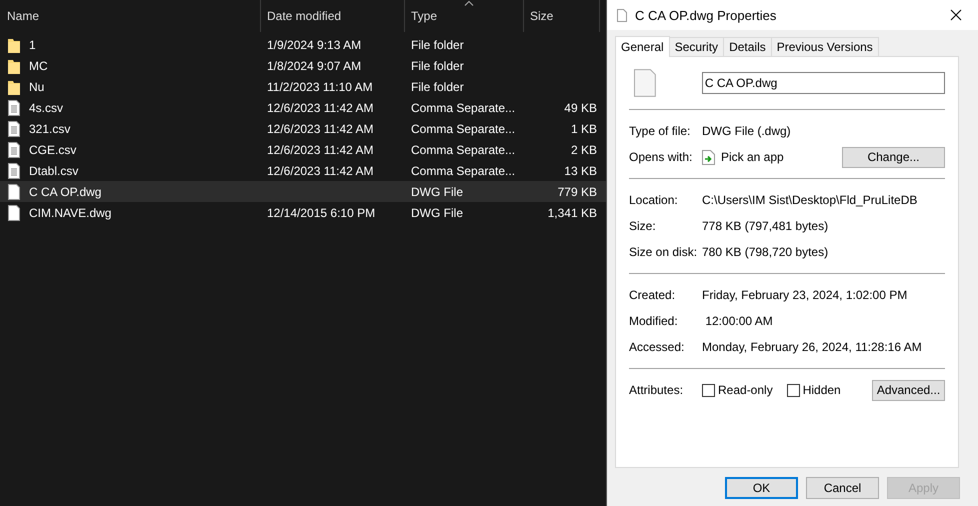  Describe the element at coordinates (821, 390) in the screenshot. I see `checkbox-label: Hidden` at that location.